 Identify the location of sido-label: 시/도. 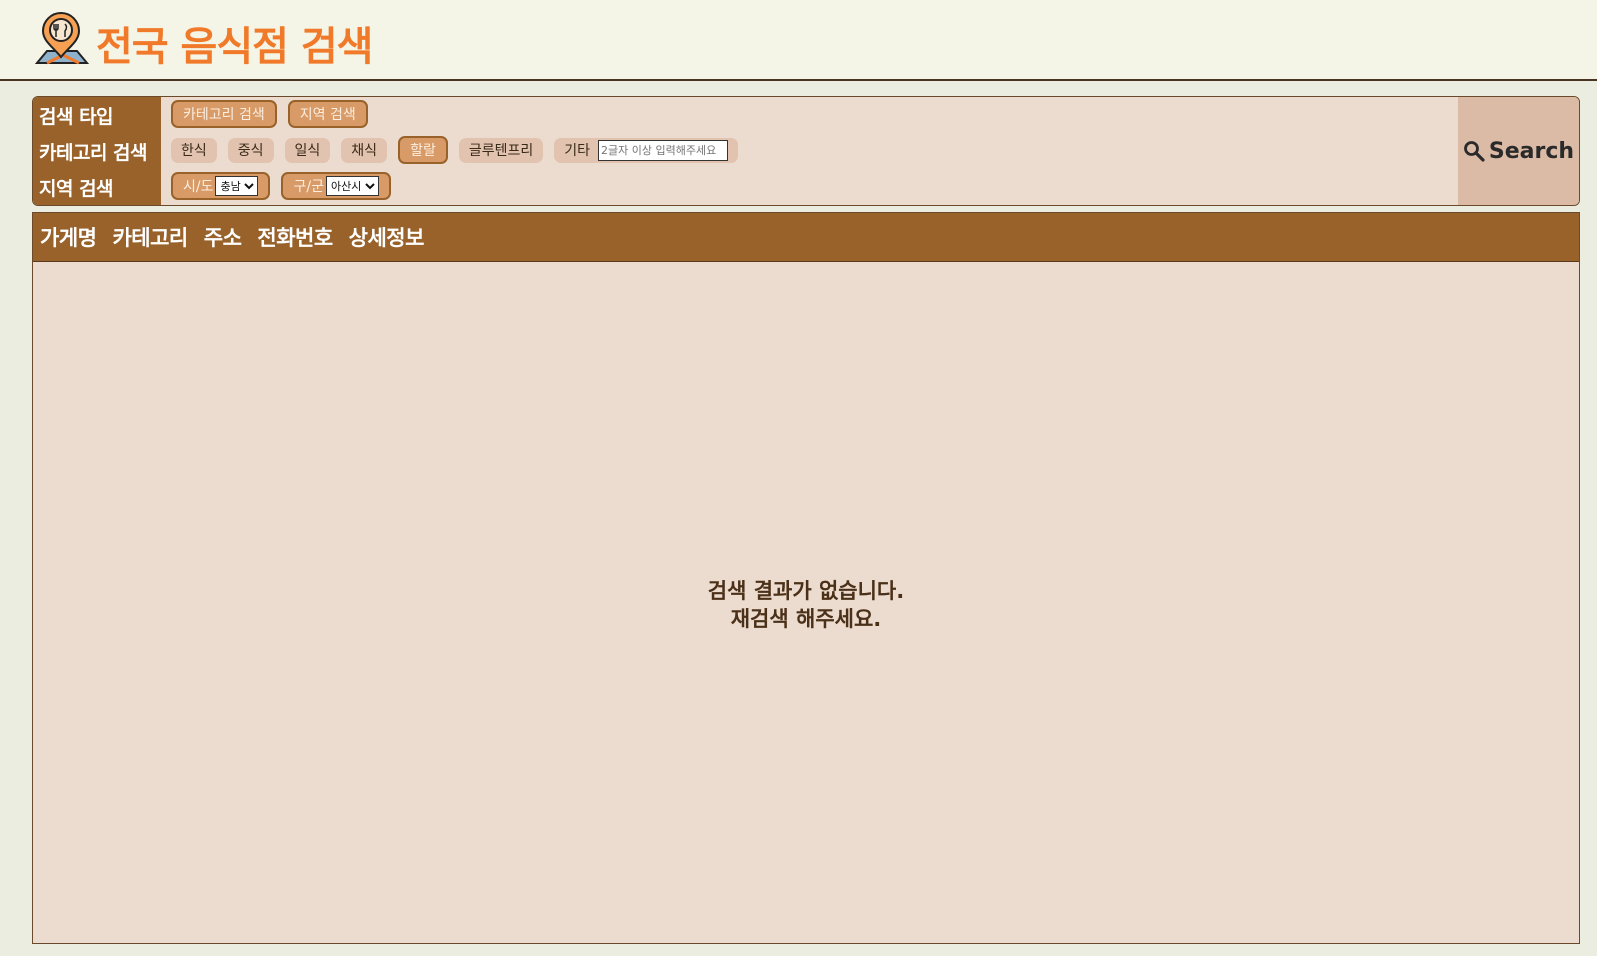
(198, 187).